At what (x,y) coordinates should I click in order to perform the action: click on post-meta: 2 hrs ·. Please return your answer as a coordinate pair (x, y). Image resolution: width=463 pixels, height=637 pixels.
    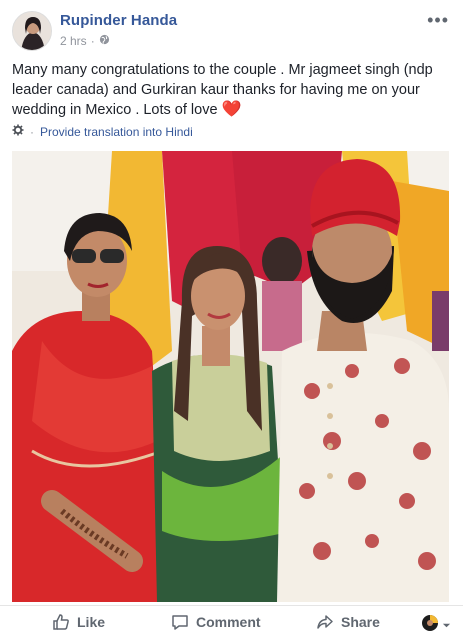
    Looking at the image, I should click on (85, 41).